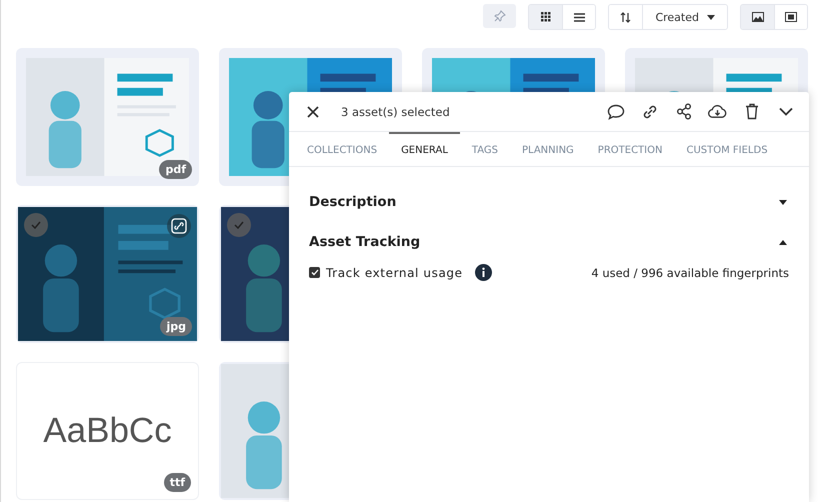 The image size is (830, 502). I want to click on file-type-badge: pdf, so click(175, 169).